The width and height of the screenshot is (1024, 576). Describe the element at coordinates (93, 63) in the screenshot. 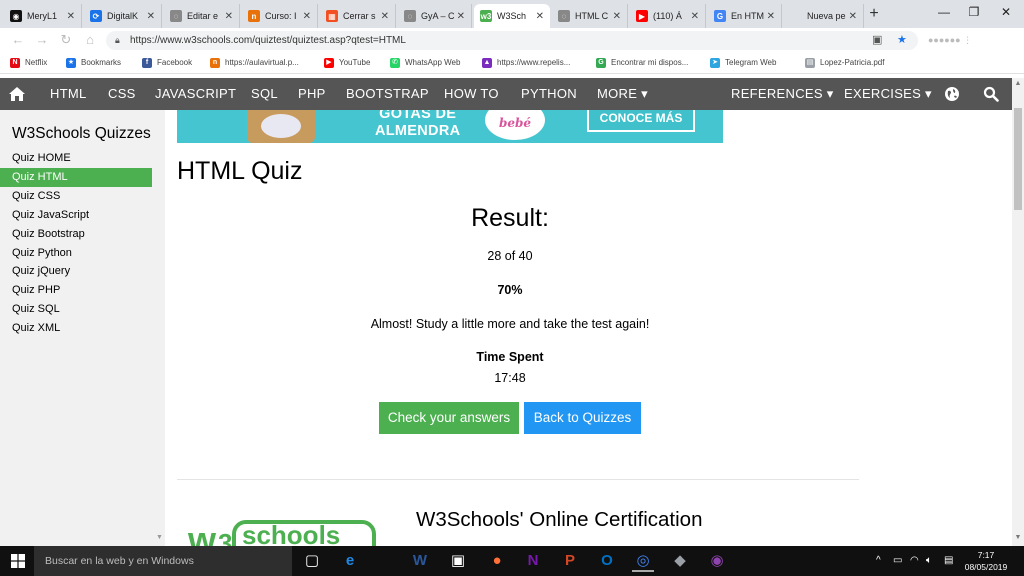

I see `bookmark-item: ★ Bookmarks` at that location.